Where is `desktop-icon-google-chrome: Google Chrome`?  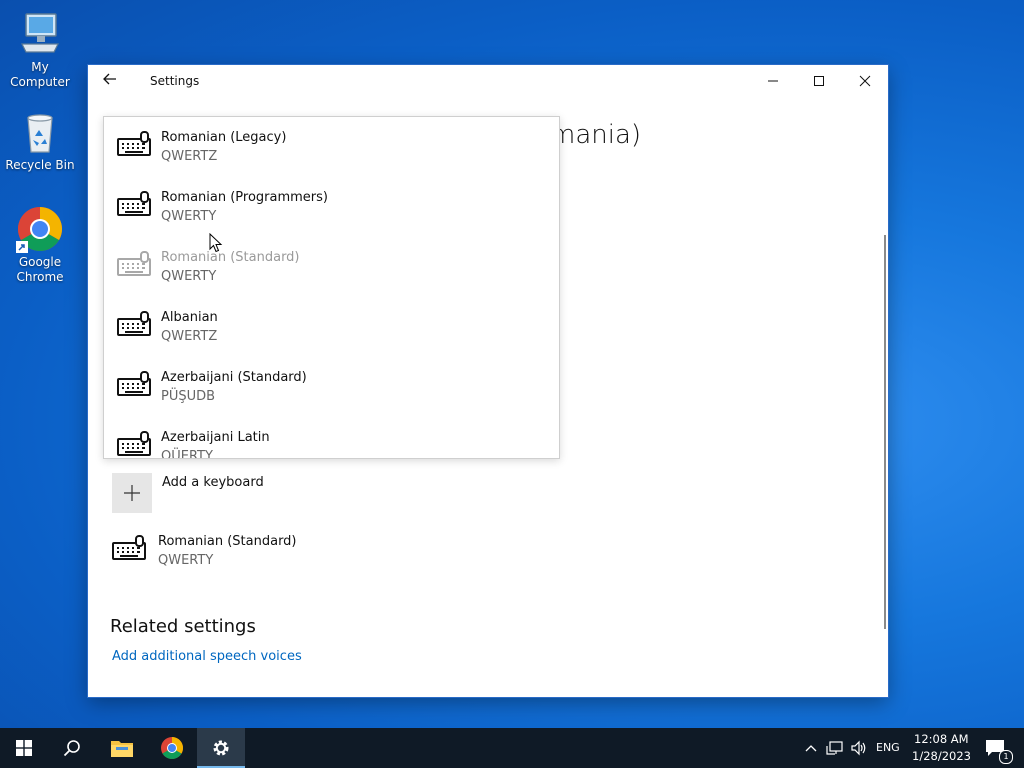
desktop-icon-google-chrome: Google Chrome is located at coordinates (40, 245).